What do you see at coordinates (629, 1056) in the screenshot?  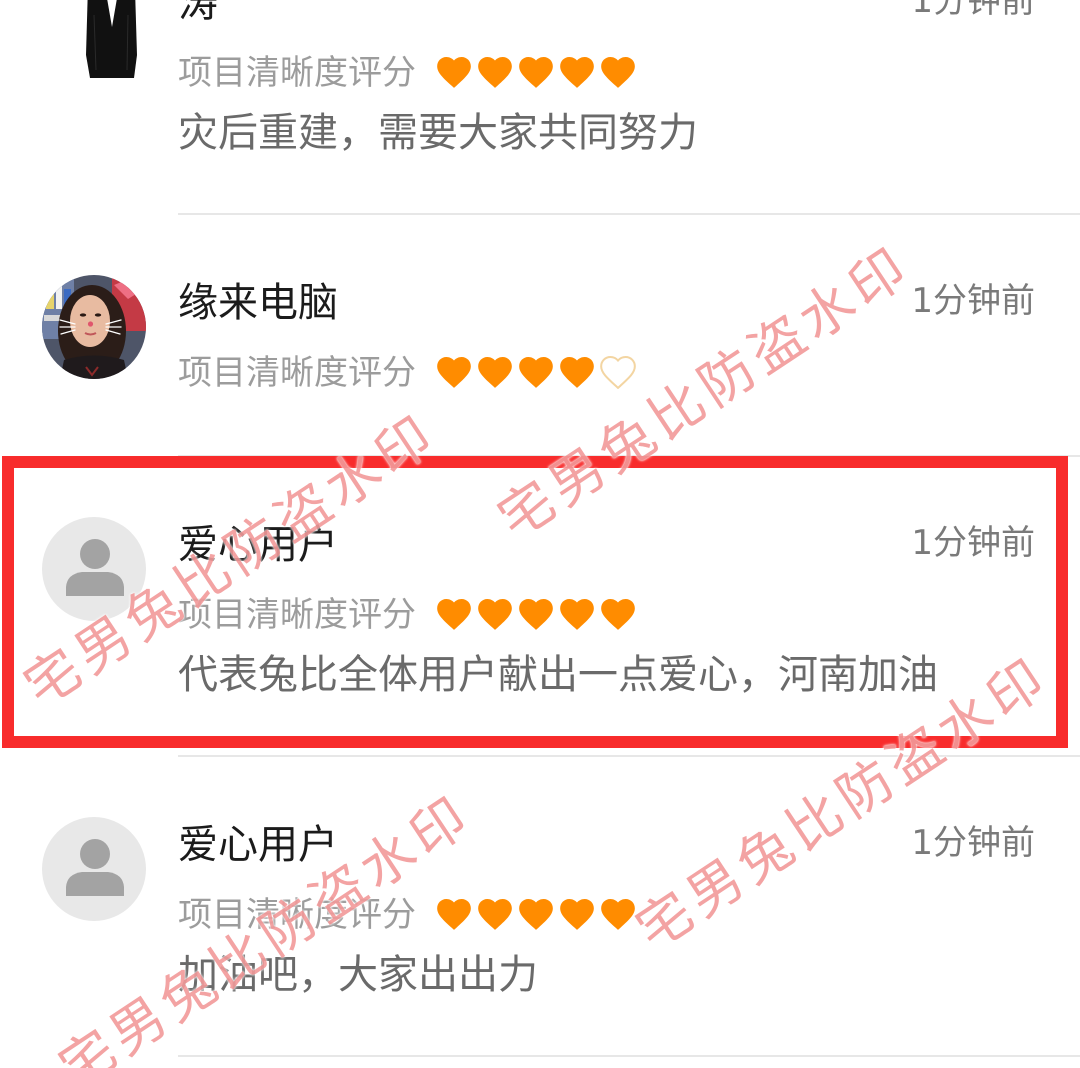 I see `divider` at bounding box center [629, 1056].